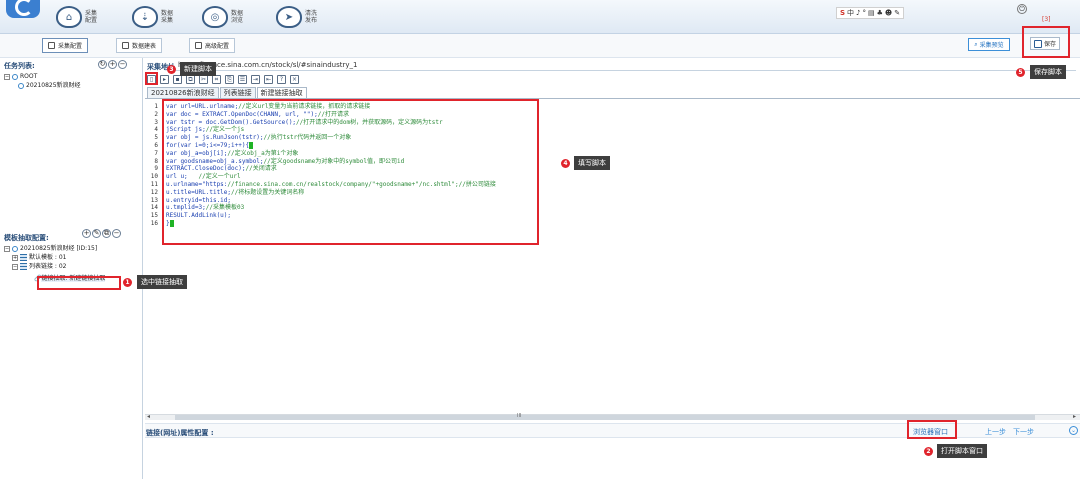 The width and height of the screenshot is (1080, 479). Describe the element at coordinates (102, 64) in the screenshot. I see `refresh-icon: ↻` at that location.